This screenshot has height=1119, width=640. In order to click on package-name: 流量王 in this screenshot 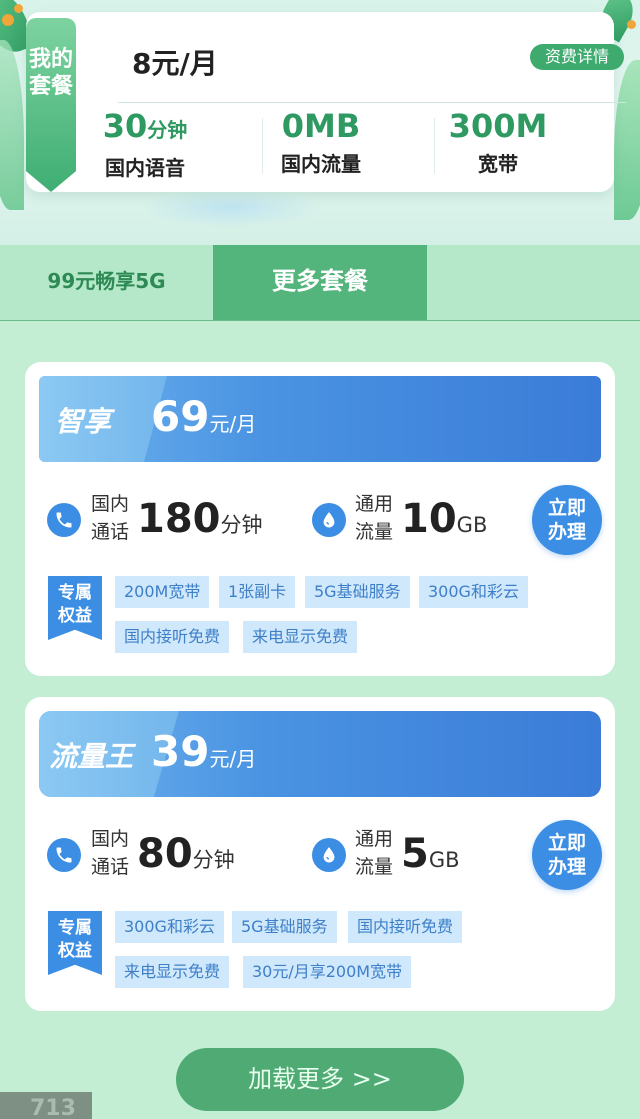, I will do `click(91, 756)`.